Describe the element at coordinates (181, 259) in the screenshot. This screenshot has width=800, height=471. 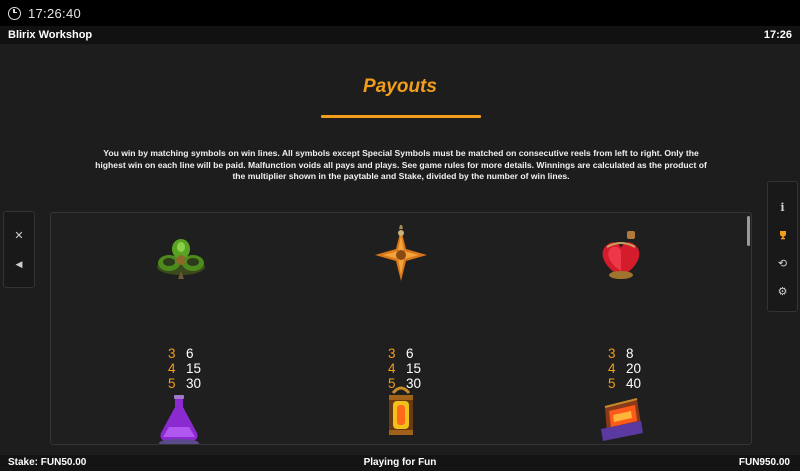
I see `green-clover-gadget-icon` at that location.